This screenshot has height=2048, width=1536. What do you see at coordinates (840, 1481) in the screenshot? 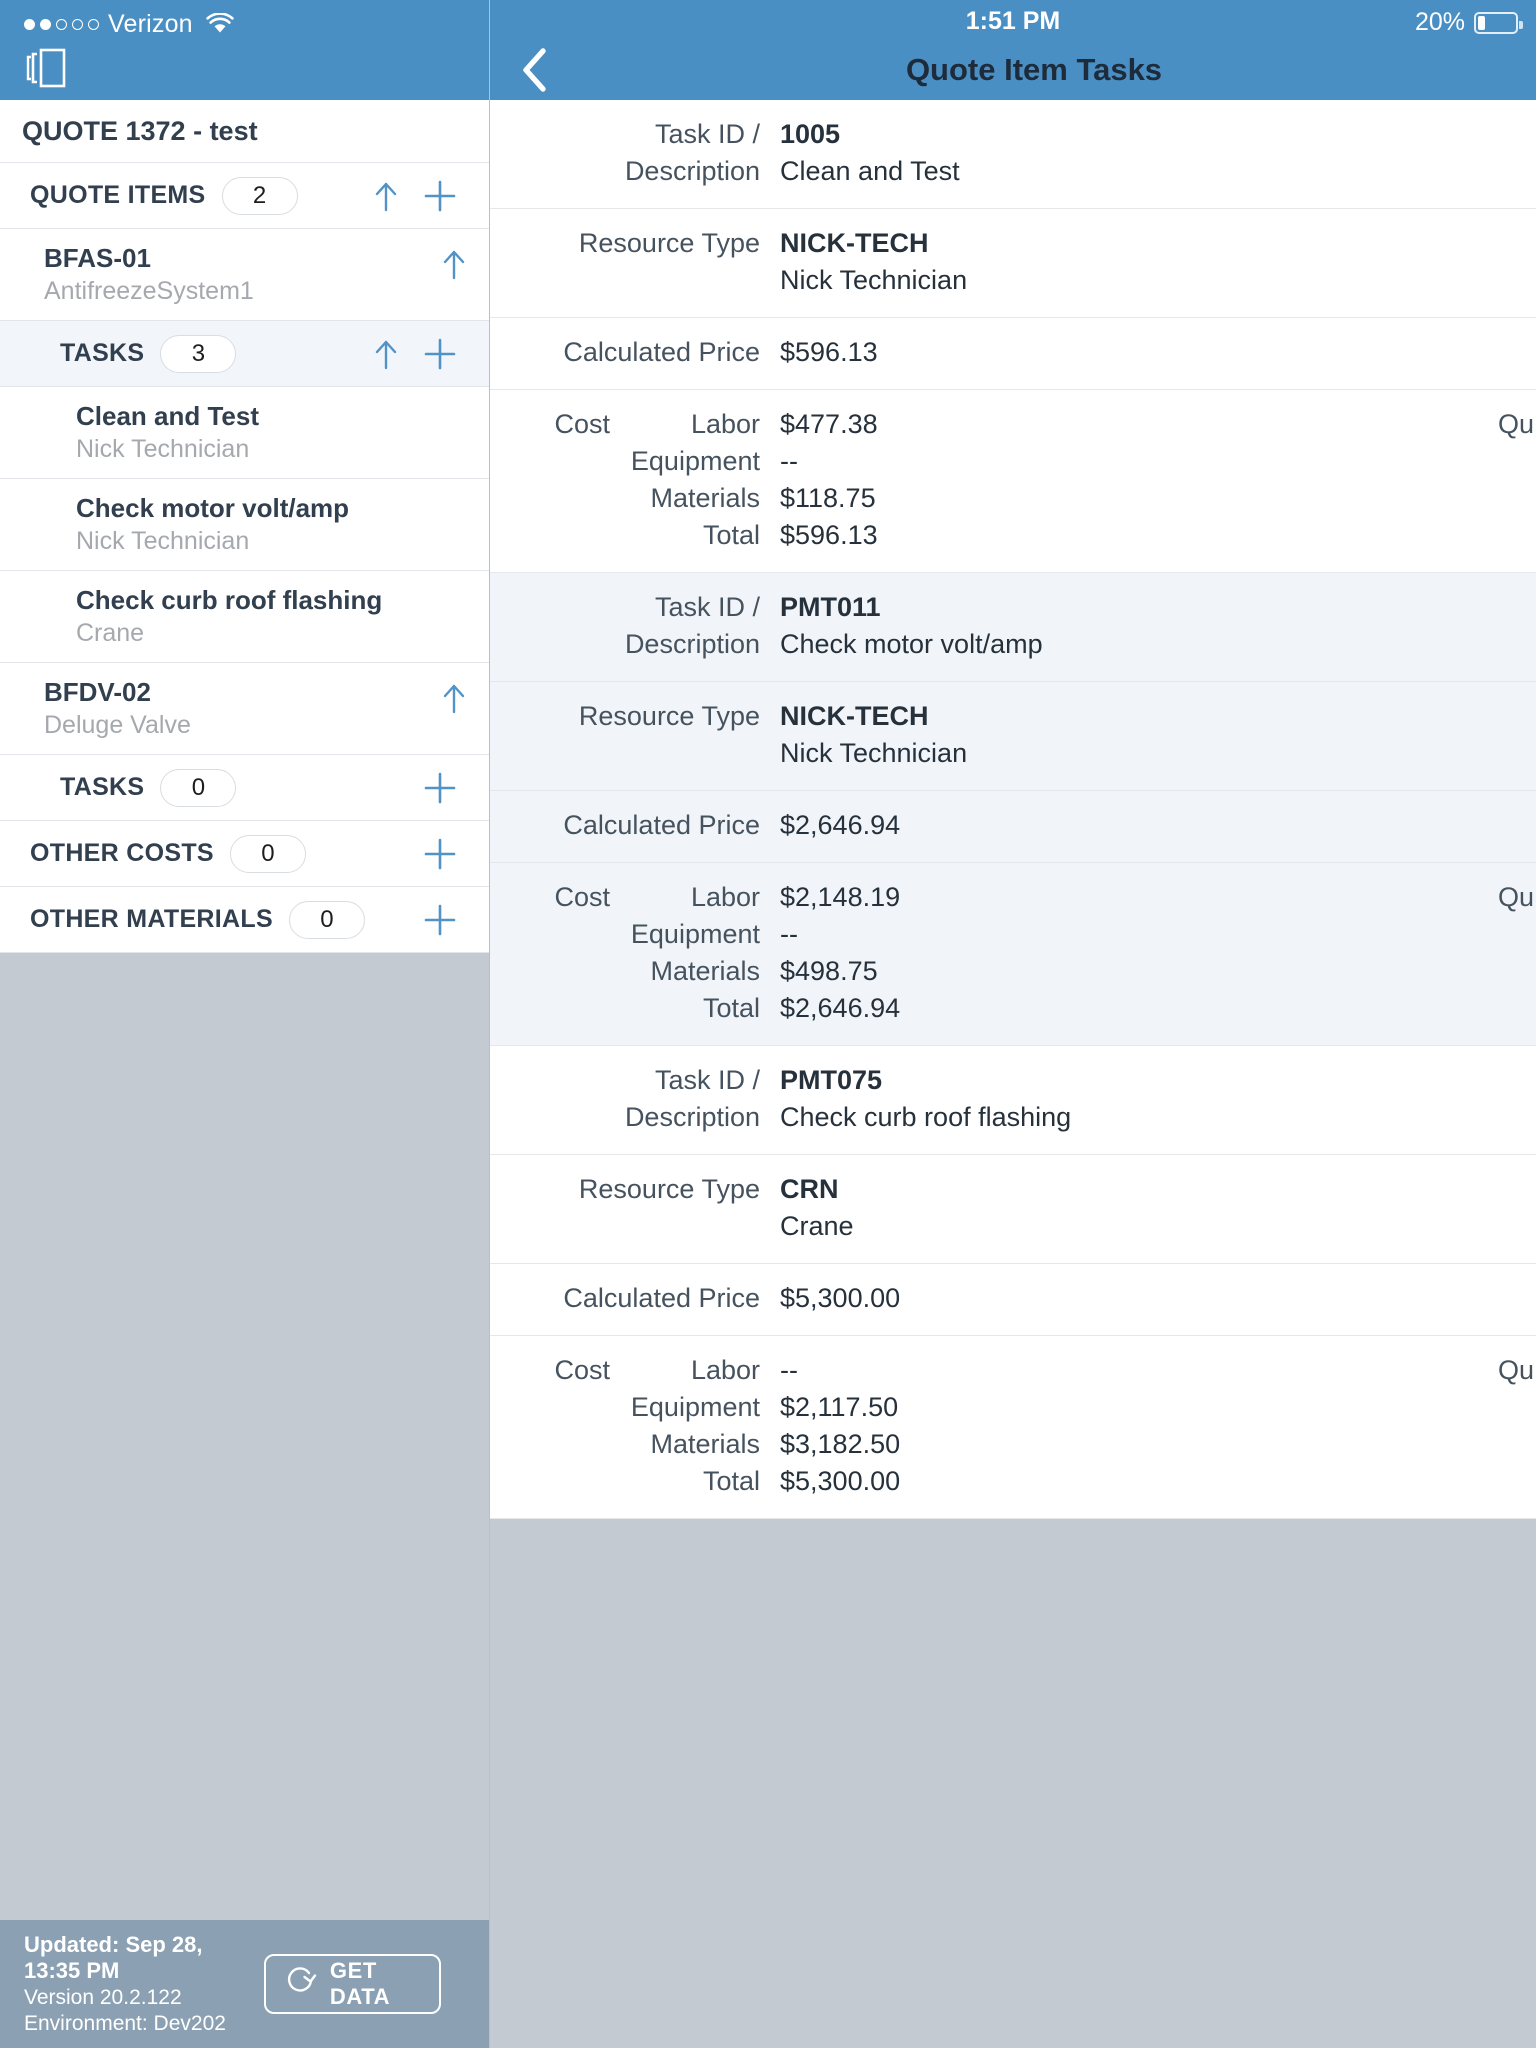
I see `total-value: $5,300.00` at bounding box center [840, 1481].